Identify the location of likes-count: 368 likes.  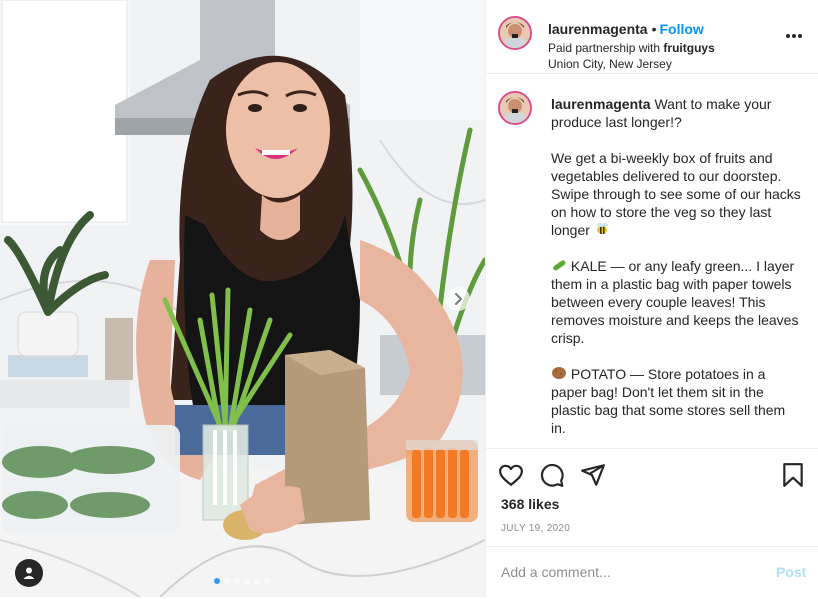
(530, 504).